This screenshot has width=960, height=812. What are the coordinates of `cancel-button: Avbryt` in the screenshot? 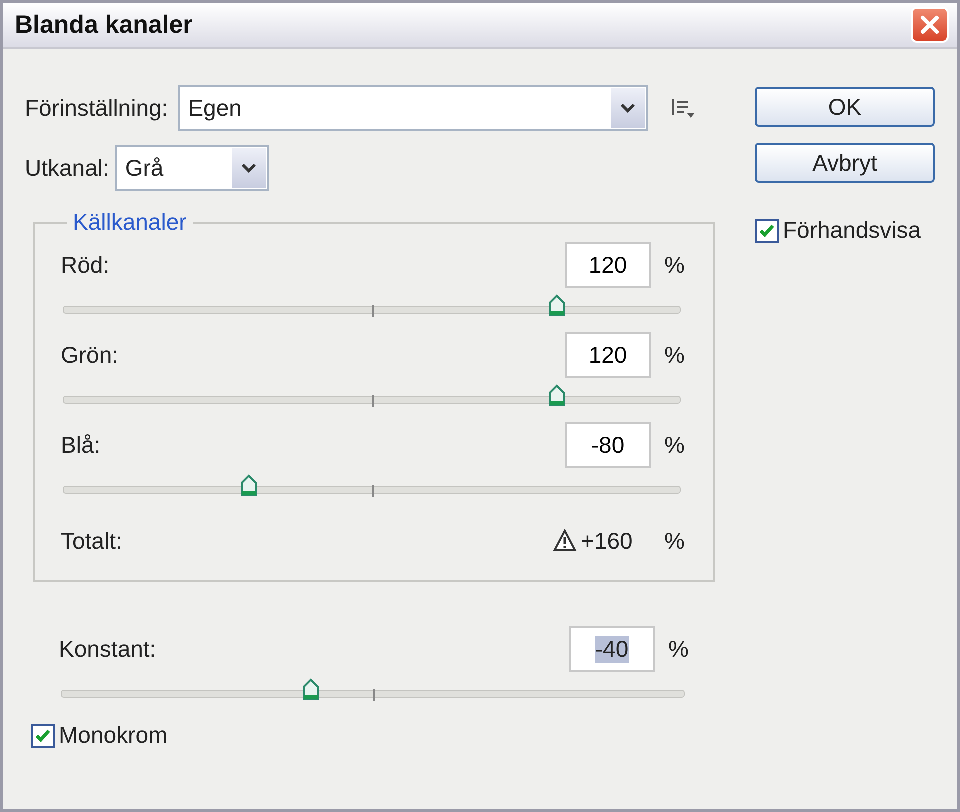 It's located at (845, 163).